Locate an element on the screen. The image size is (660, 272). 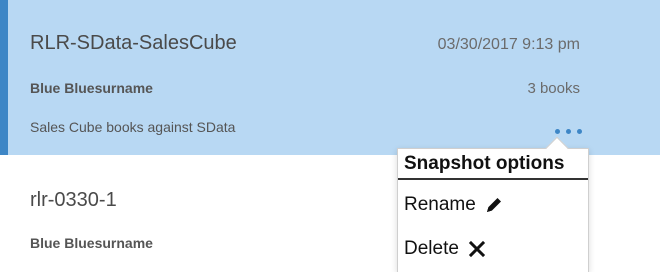
snapshot-description: Sales Cube books against SData is located at coordinates (133, 127).